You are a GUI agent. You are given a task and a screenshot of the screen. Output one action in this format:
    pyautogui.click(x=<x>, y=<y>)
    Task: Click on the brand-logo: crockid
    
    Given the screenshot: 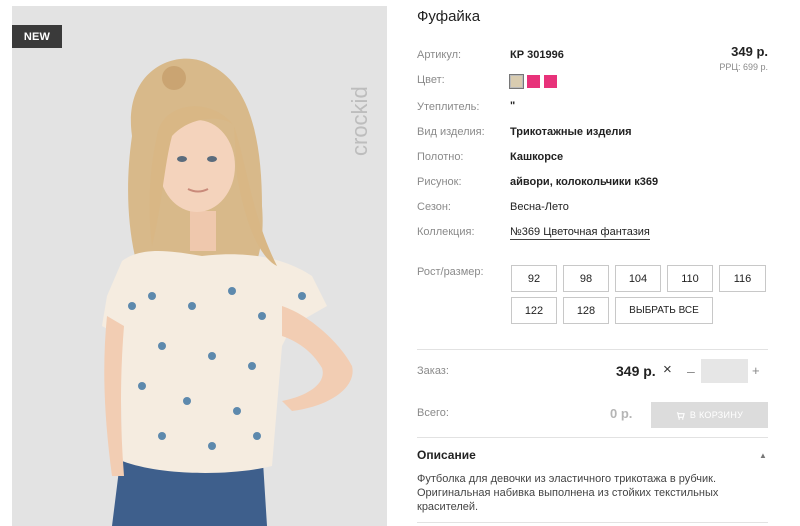 What is the action you would take?
    pyautogui.click(x=359, y=121)
    